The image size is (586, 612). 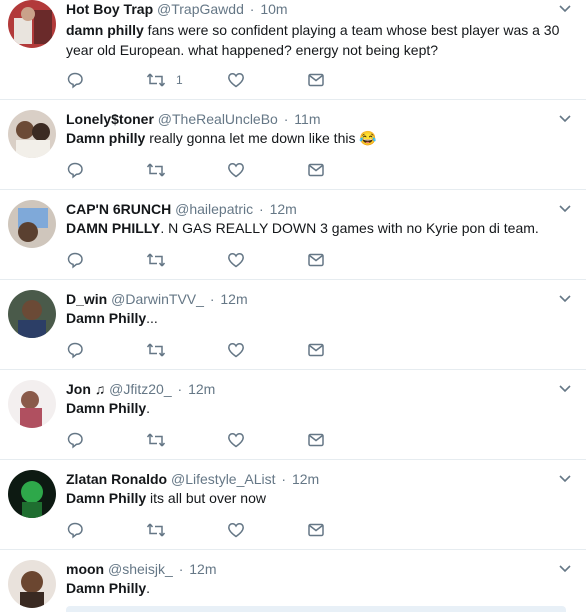 What do you see at coordinates (157, 299) in the screenshot?
I see `user-handle: @DarwinTVV_` at bounding box center [157, 299].